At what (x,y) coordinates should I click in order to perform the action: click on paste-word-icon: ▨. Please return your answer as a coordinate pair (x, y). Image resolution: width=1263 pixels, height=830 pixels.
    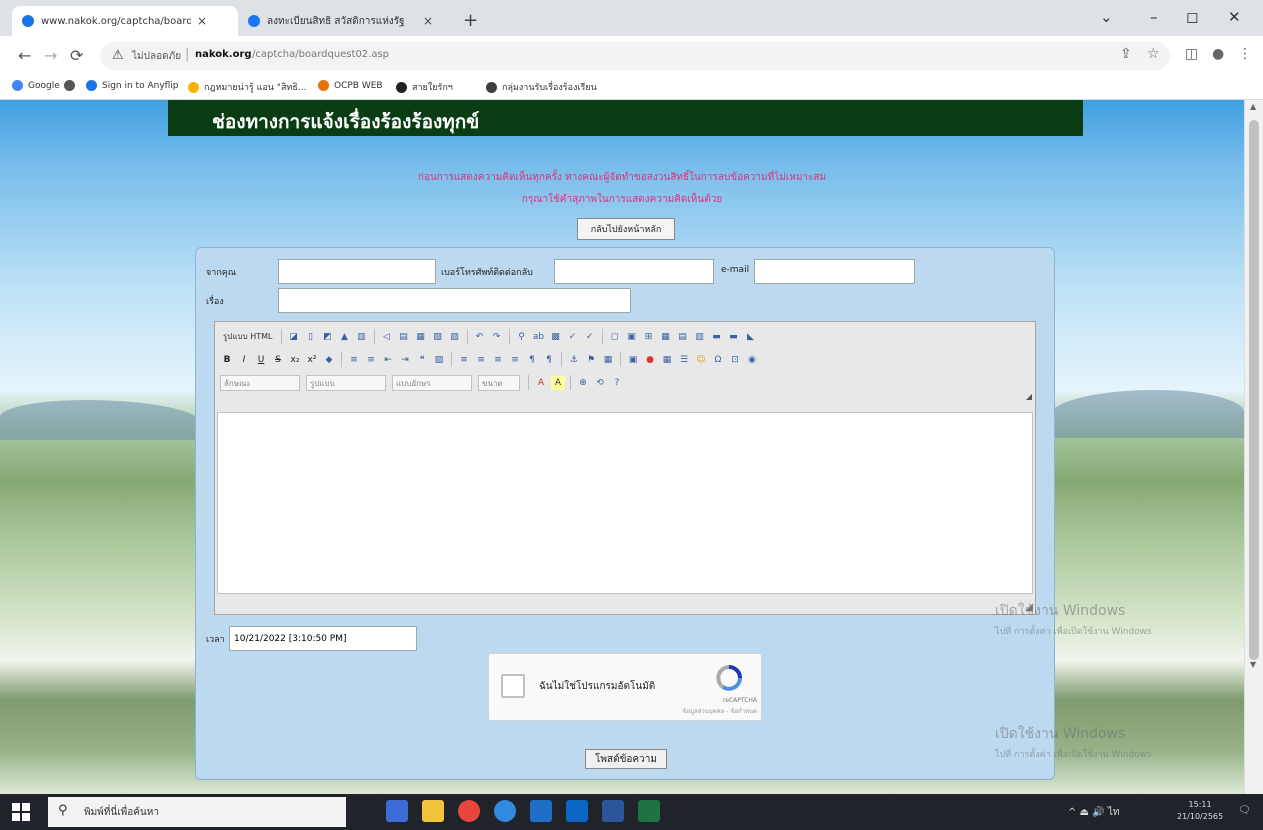
    Looking at the image, I should click on (455, 337).